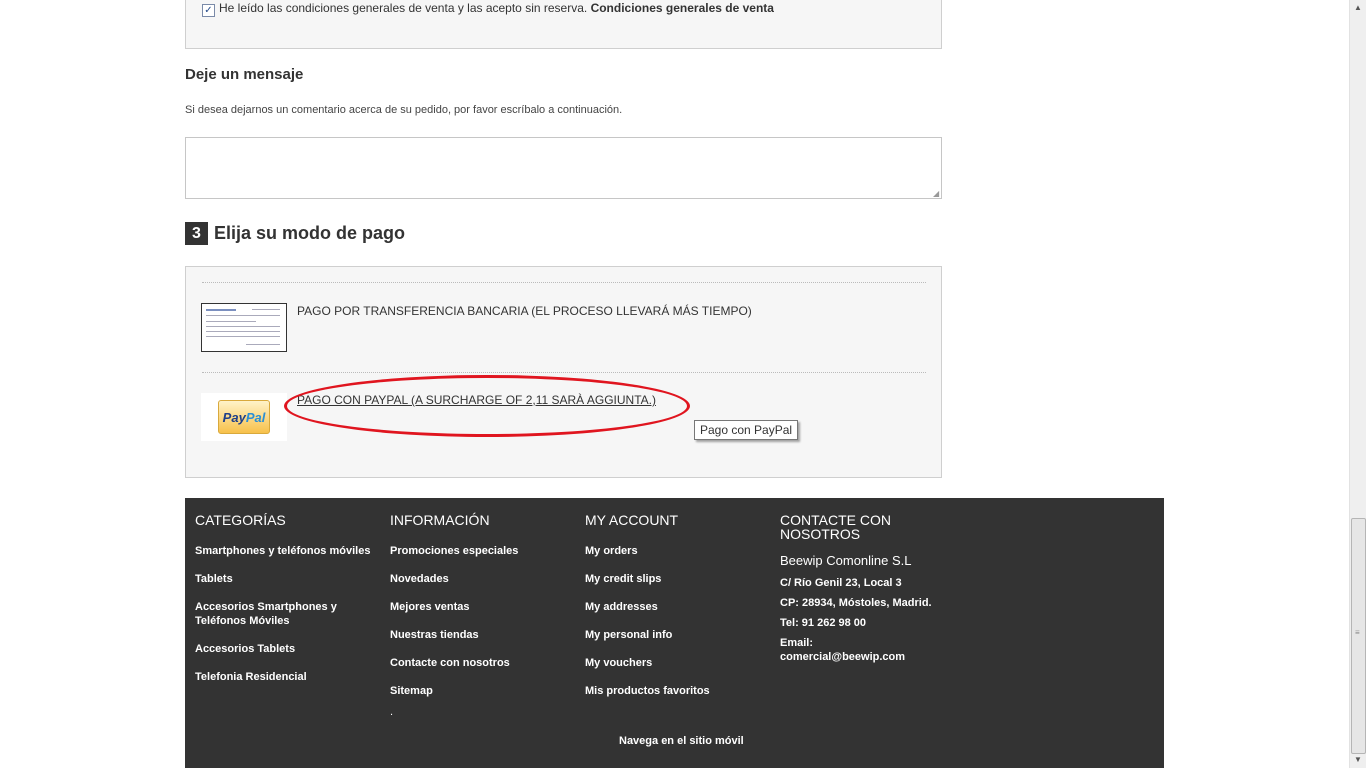  I want to click on account-link: My personal info, so click(675, 635).